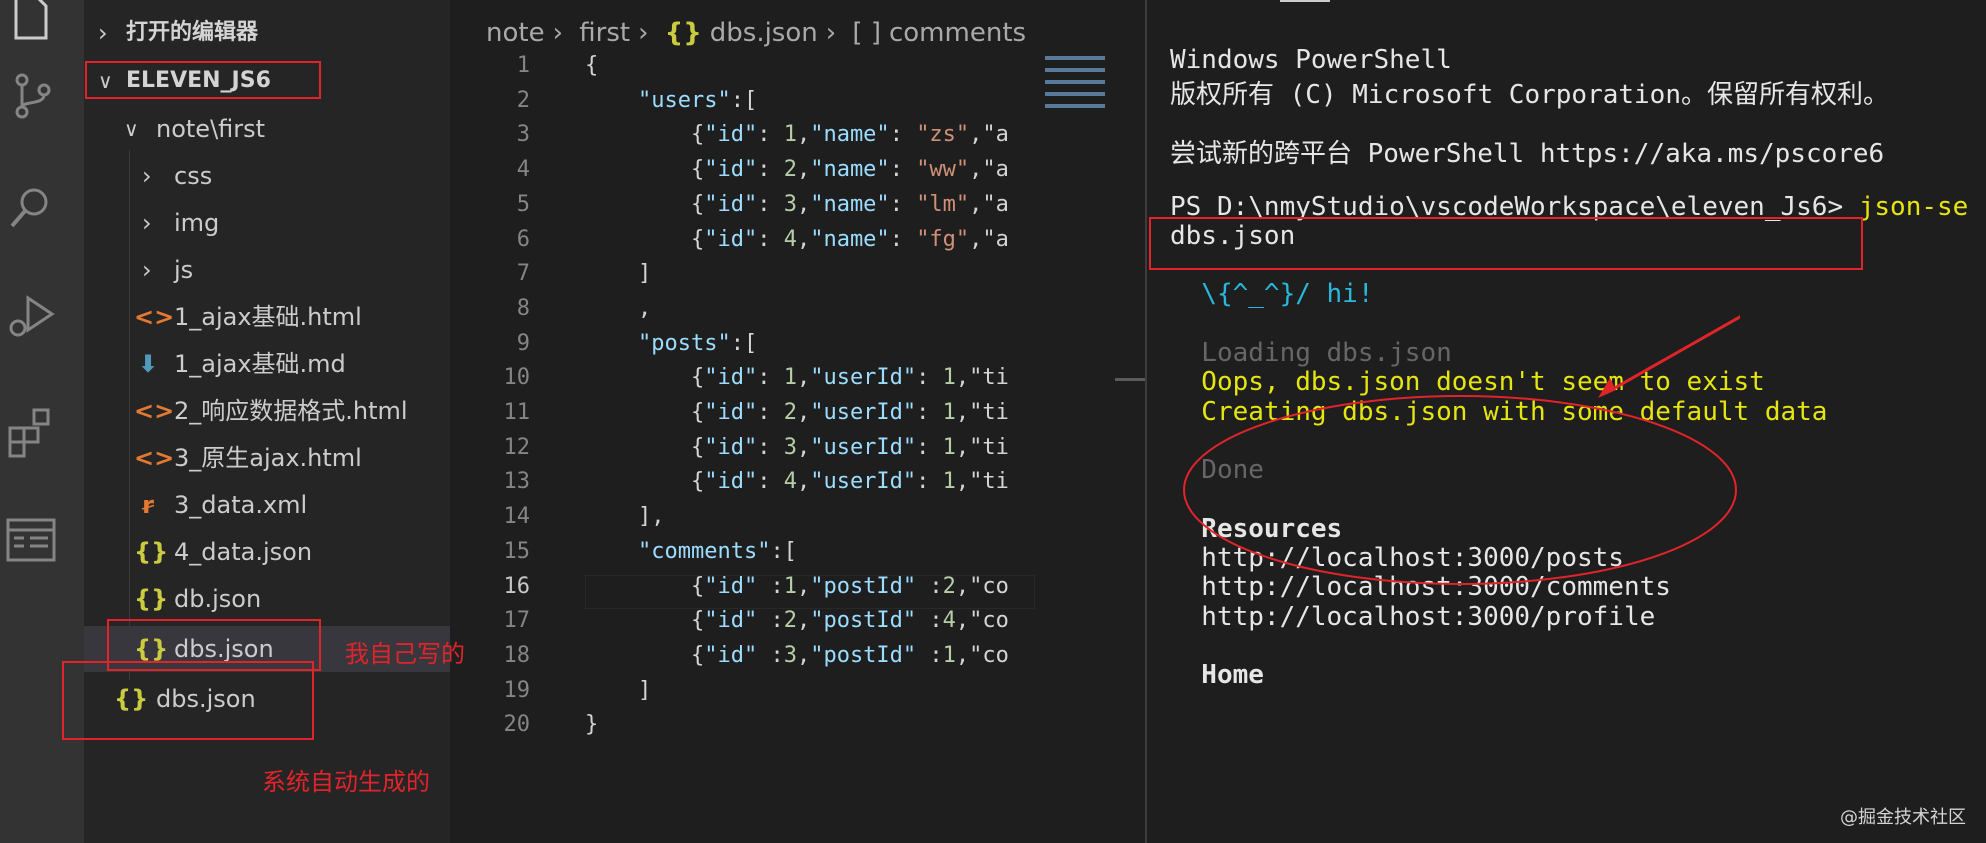 This screenshot has width=1986, height=843. Describe the element at coordinates (866, 33) in the screenshot. I see `array-icon: [ ]` at that location.